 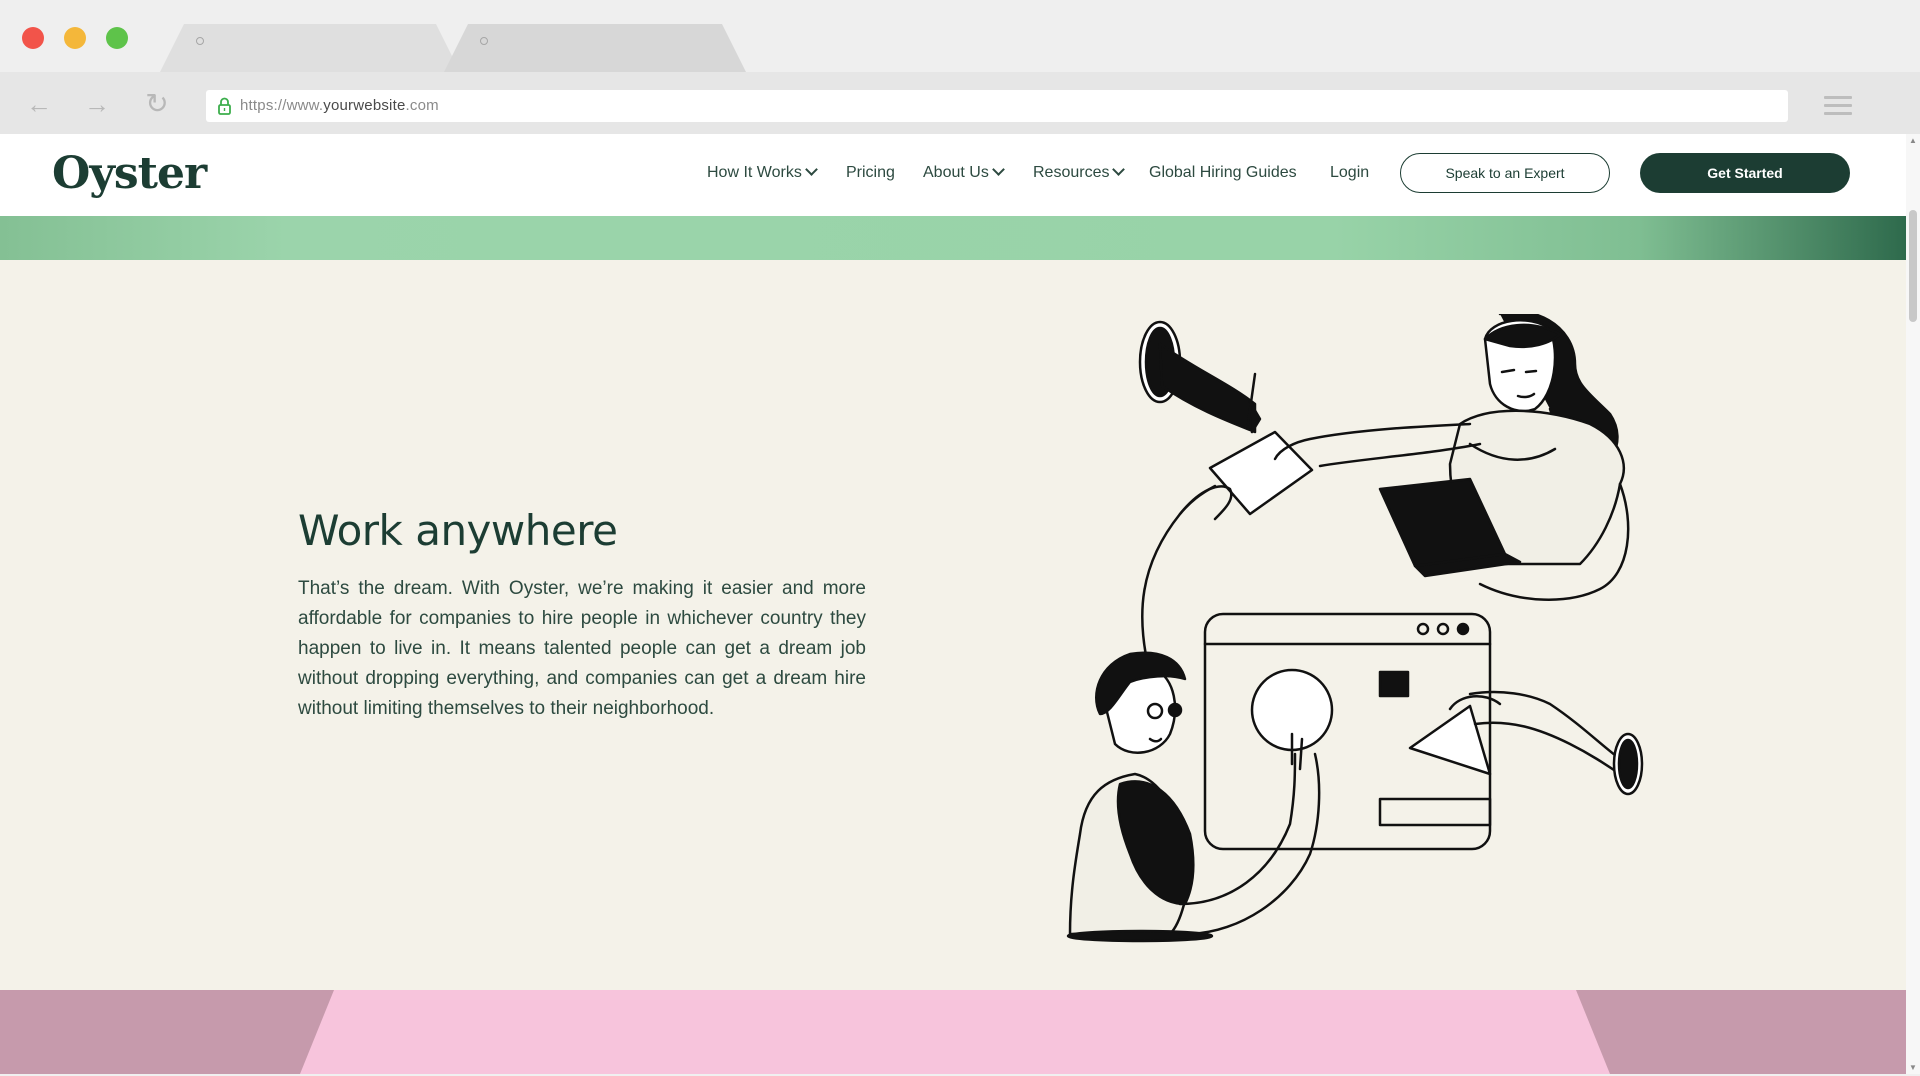 What do you see at coordinates (75, 38) in the screenshot?
I see `minimize-window-button` at bounding box center [75, 38].